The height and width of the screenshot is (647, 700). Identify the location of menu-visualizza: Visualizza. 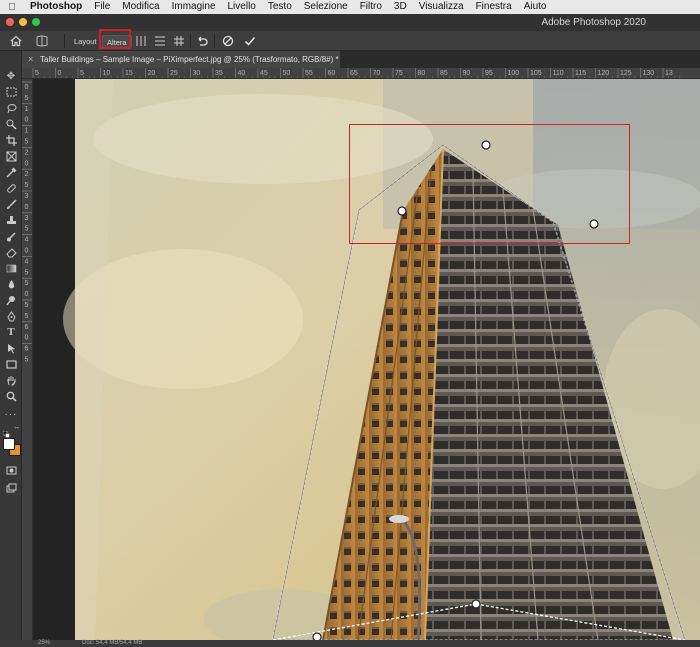
(441, 7).